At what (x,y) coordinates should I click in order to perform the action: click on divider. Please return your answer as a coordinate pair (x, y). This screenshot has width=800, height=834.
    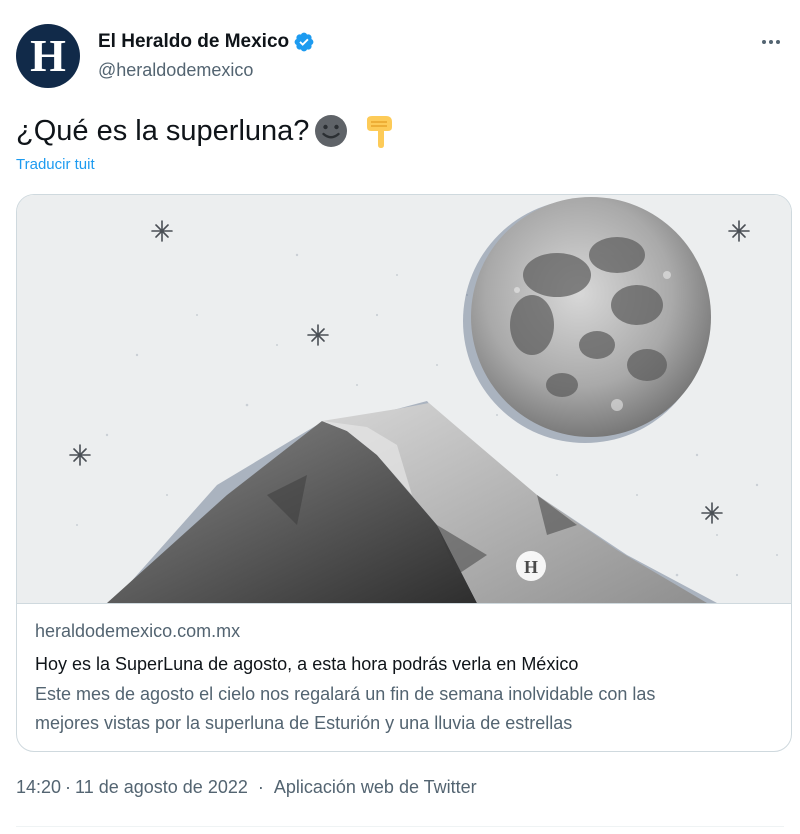
    Looking at the image, I should click on (400, 826).